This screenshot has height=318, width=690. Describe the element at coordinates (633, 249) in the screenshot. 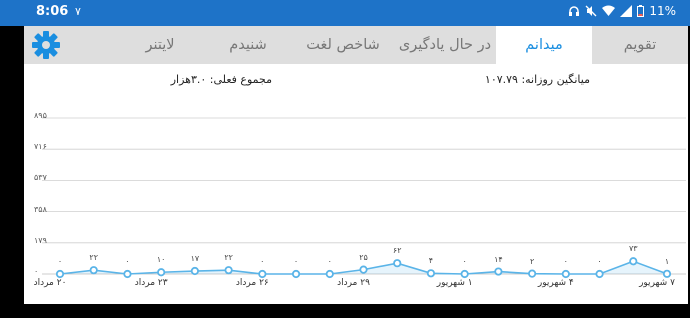

I see `data-label: ۷۳` at that location.